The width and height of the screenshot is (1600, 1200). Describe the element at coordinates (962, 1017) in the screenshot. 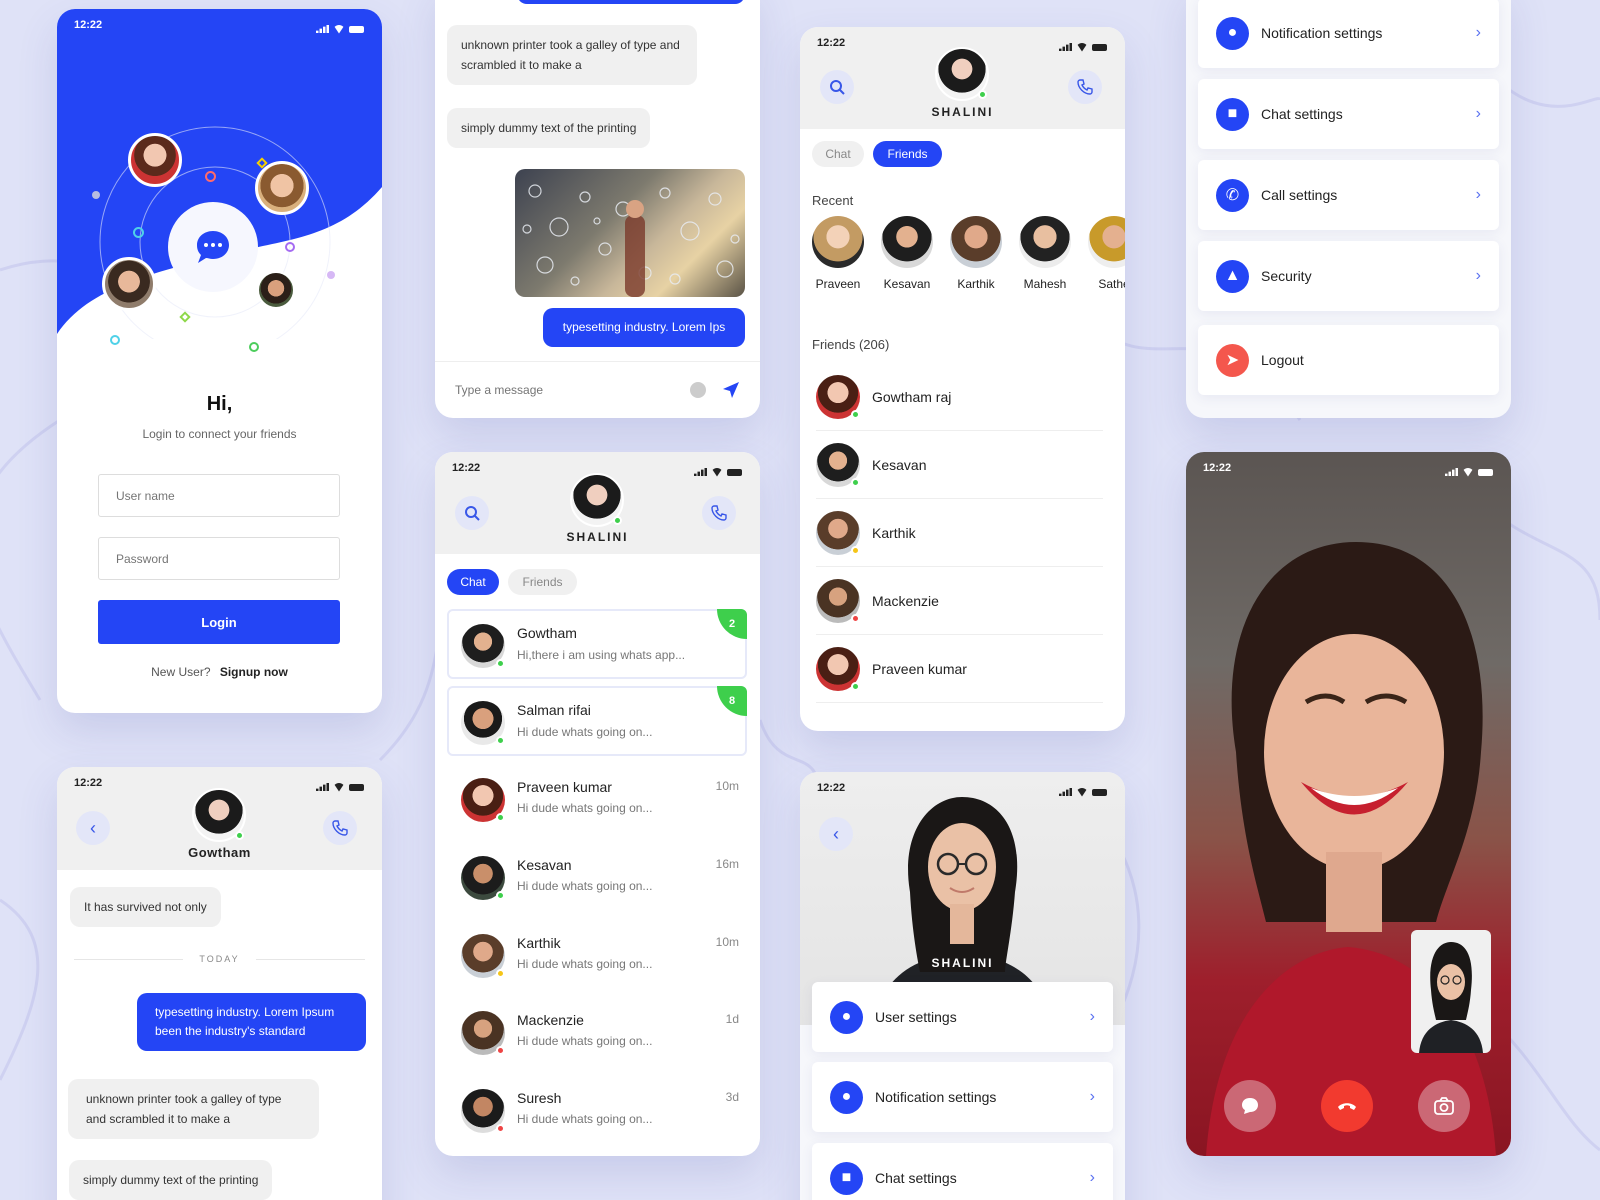

I see `user-settings-item: ● User settings ›` at that location.